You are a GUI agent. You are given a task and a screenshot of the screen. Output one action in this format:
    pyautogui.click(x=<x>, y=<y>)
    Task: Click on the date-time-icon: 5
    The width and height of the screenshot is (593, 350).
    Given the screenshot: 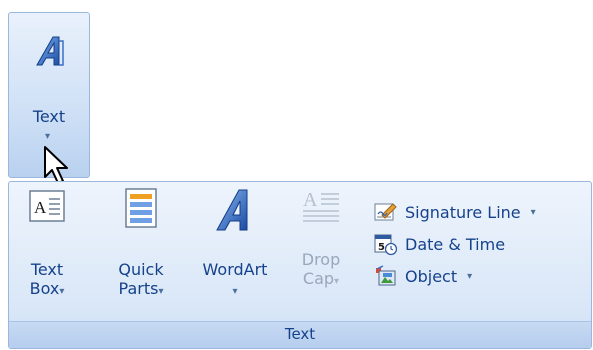 What is the action you would take?
    pyautogui.click(x=385, y=245)
    